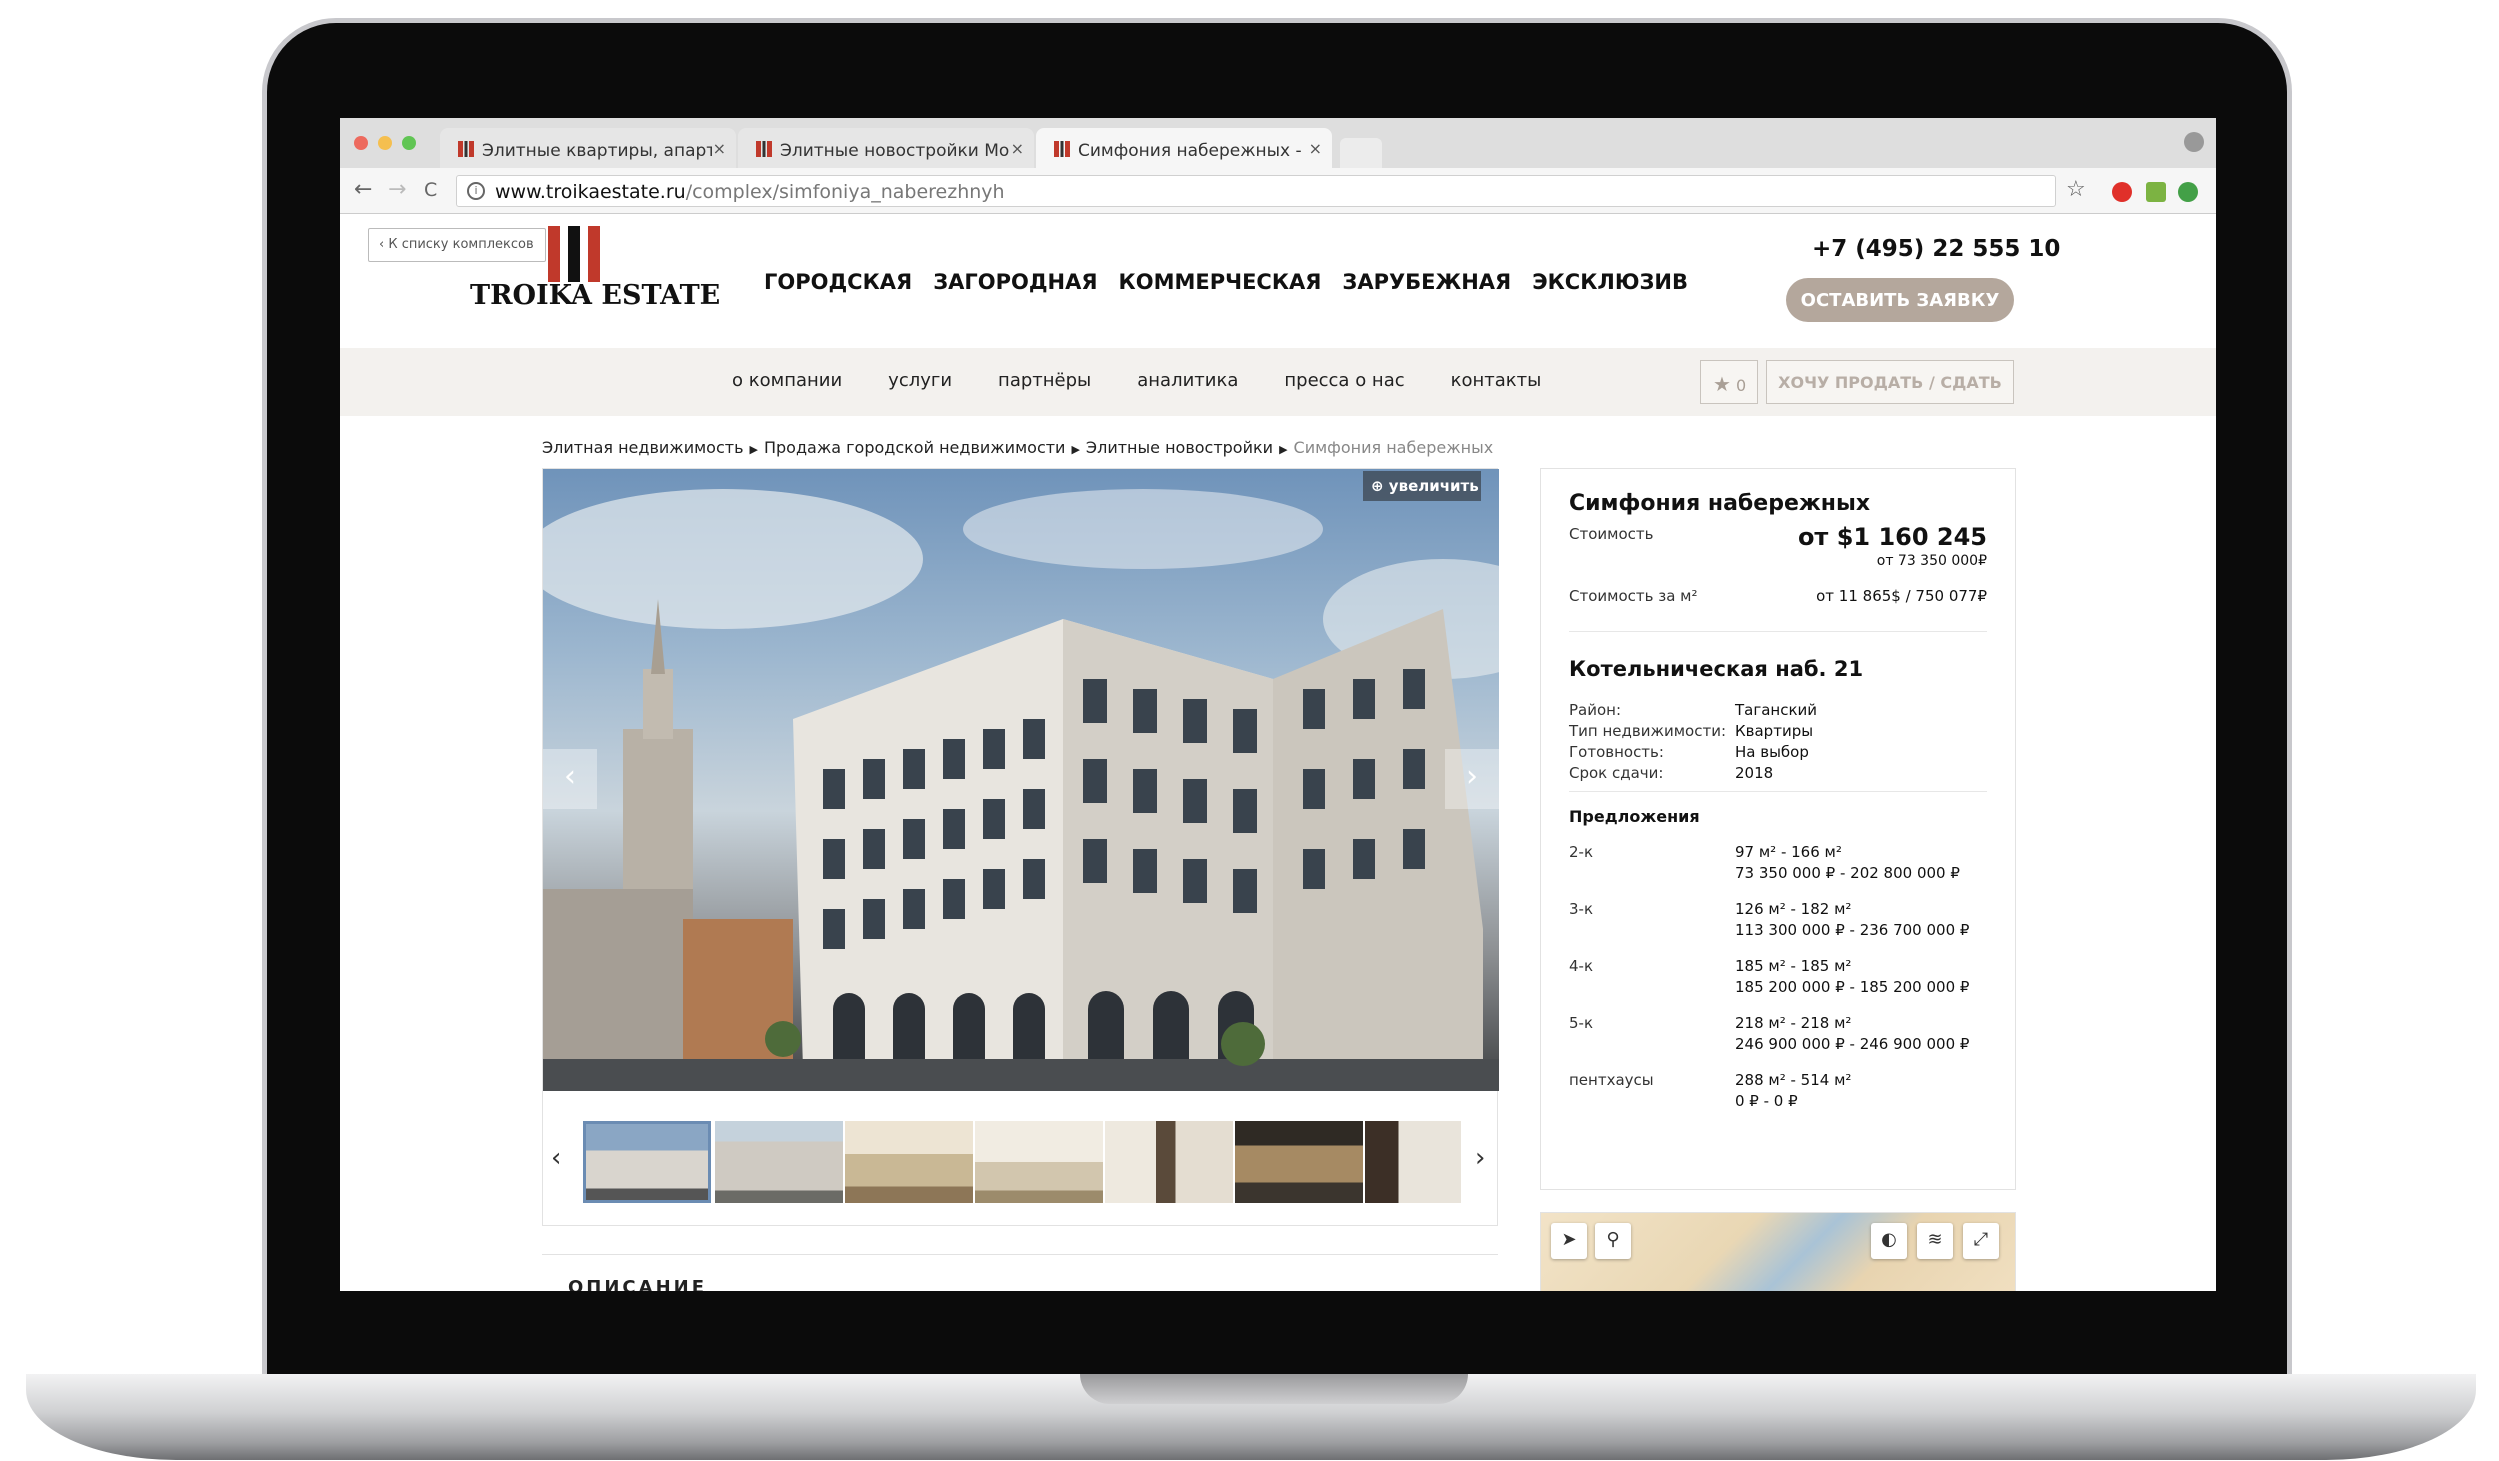 The width and height of the screenshot is (2499, 1461). I want to click on favicon-icon, so click(1062, 149).